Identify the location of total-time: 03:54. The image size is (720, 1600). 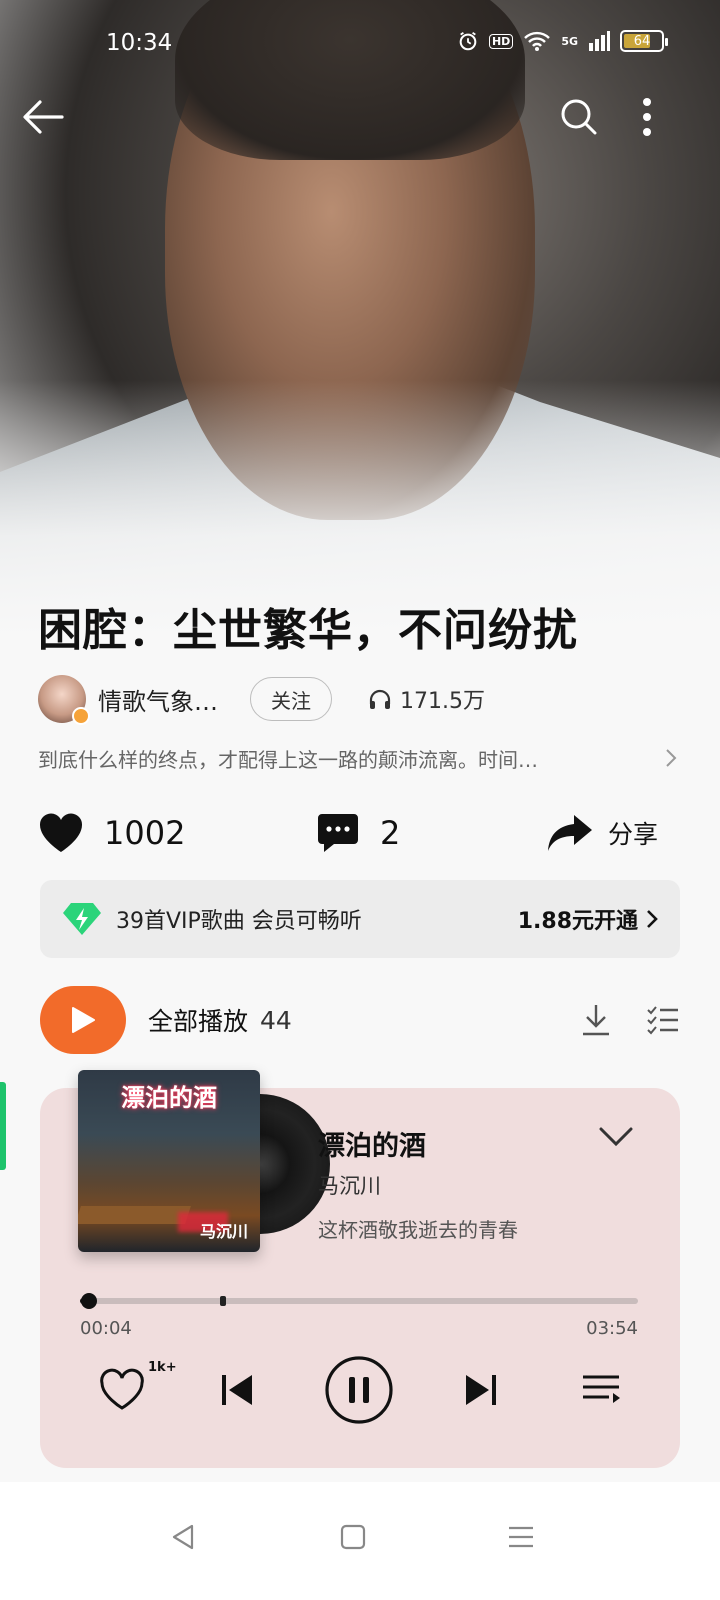
(612, 1328).